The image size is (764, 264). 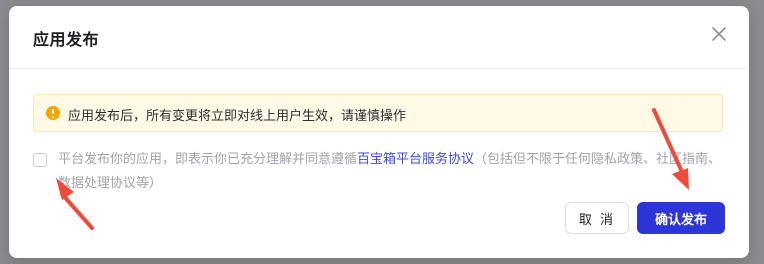 I want to click on warning-notice: 应用发布后，所有变更将立即对线上用户生效，请谨慎操作, so click(x=378, y=113).